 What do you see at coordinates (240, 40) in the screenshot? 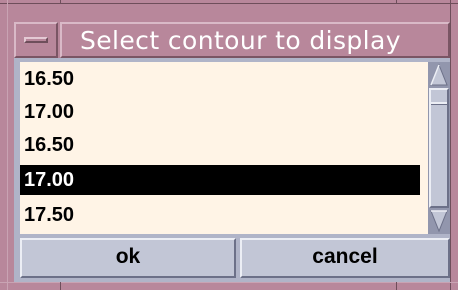
I see `window-title: Select contour to display` at bounding box center [240, 40].